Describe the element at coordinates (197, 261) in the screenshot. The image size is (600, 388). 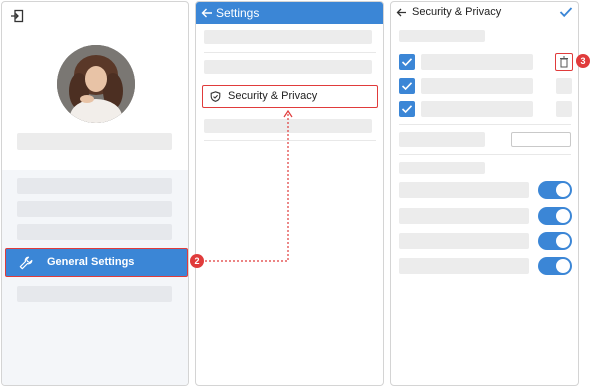
I see `step-badge-2: 2` at that location.